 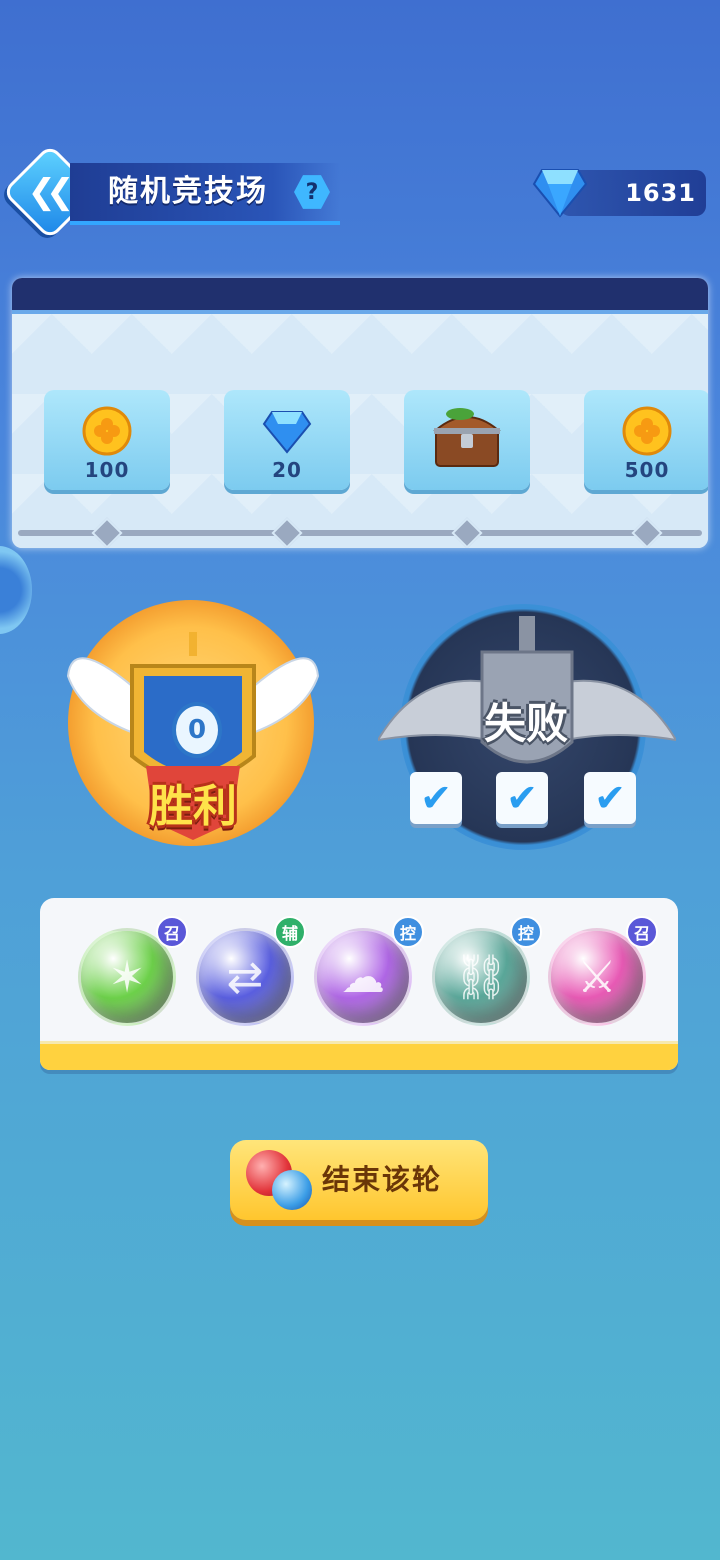 I want to click on chain-icon: ⛓, so click(x=481, y=977).